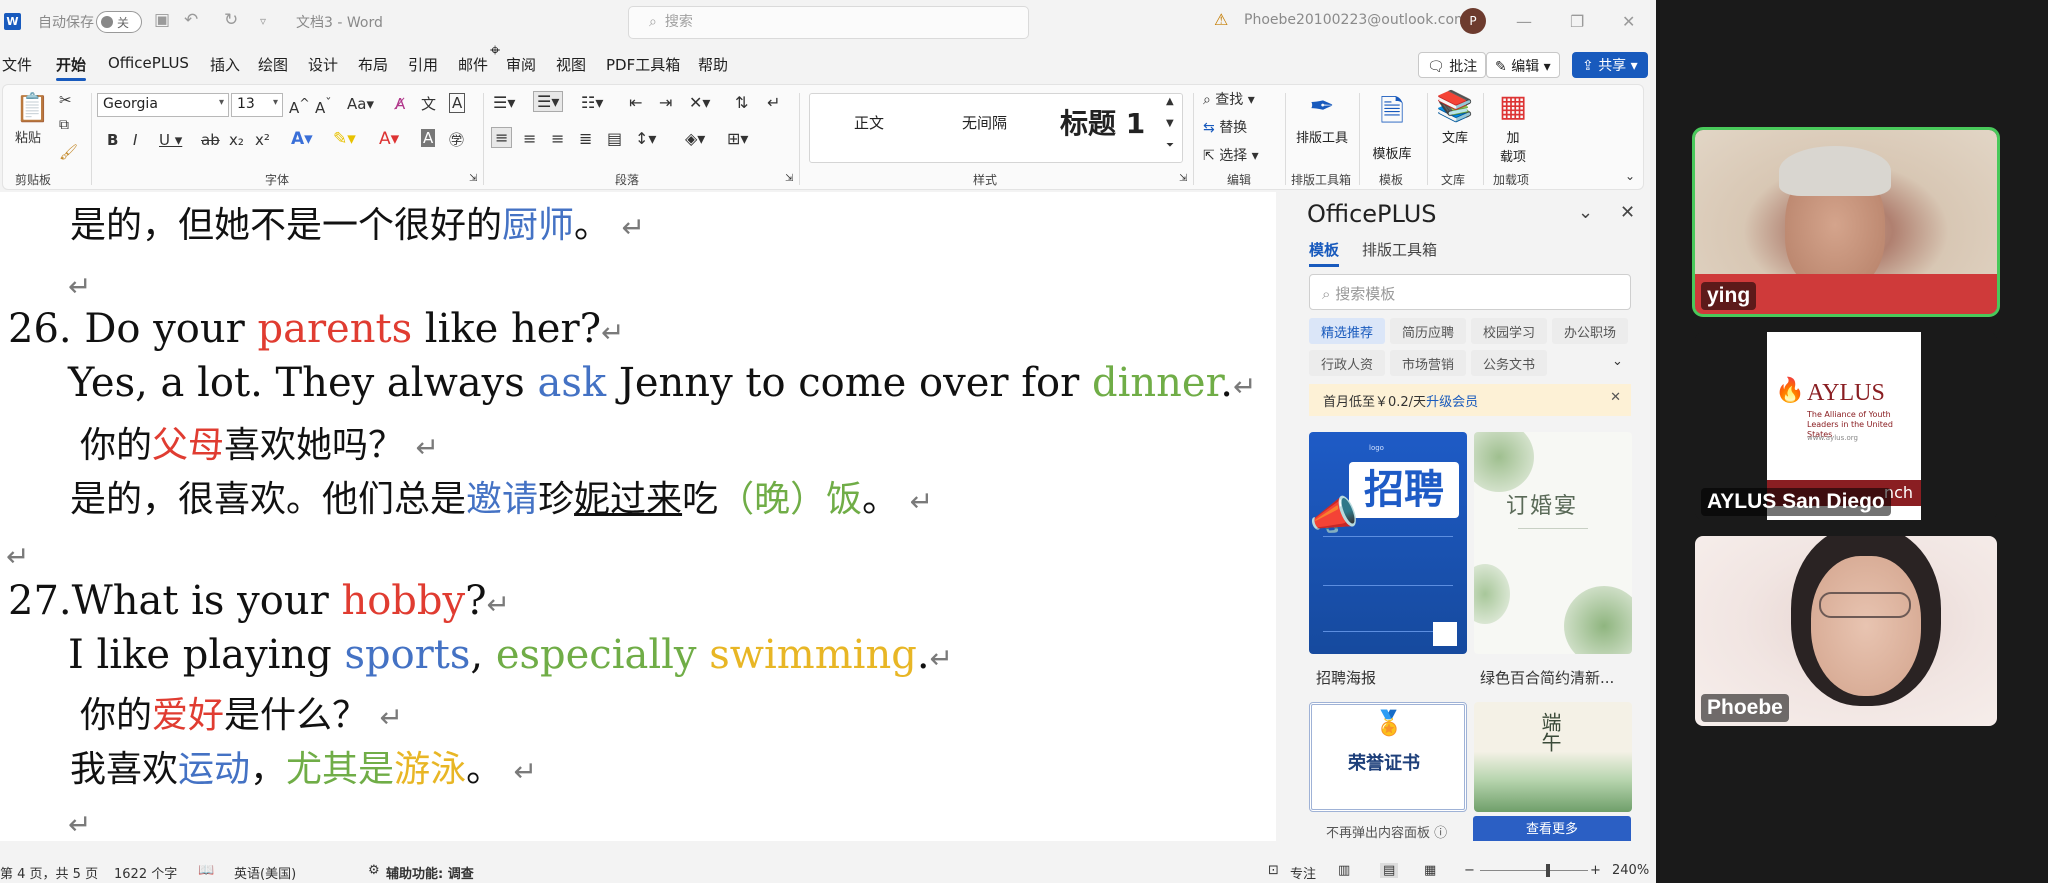 This screenshot has height=883, width=2048. What do you see at coordinates (1548, 870) in the screenshot?
I see `zoom-slider-thumb` at bounding box center [1548, 870].